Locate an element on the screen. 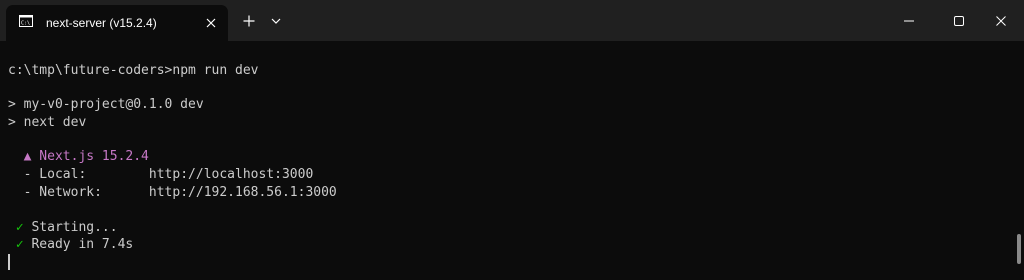  tab-close-icon is located at coordinates (211, 23).